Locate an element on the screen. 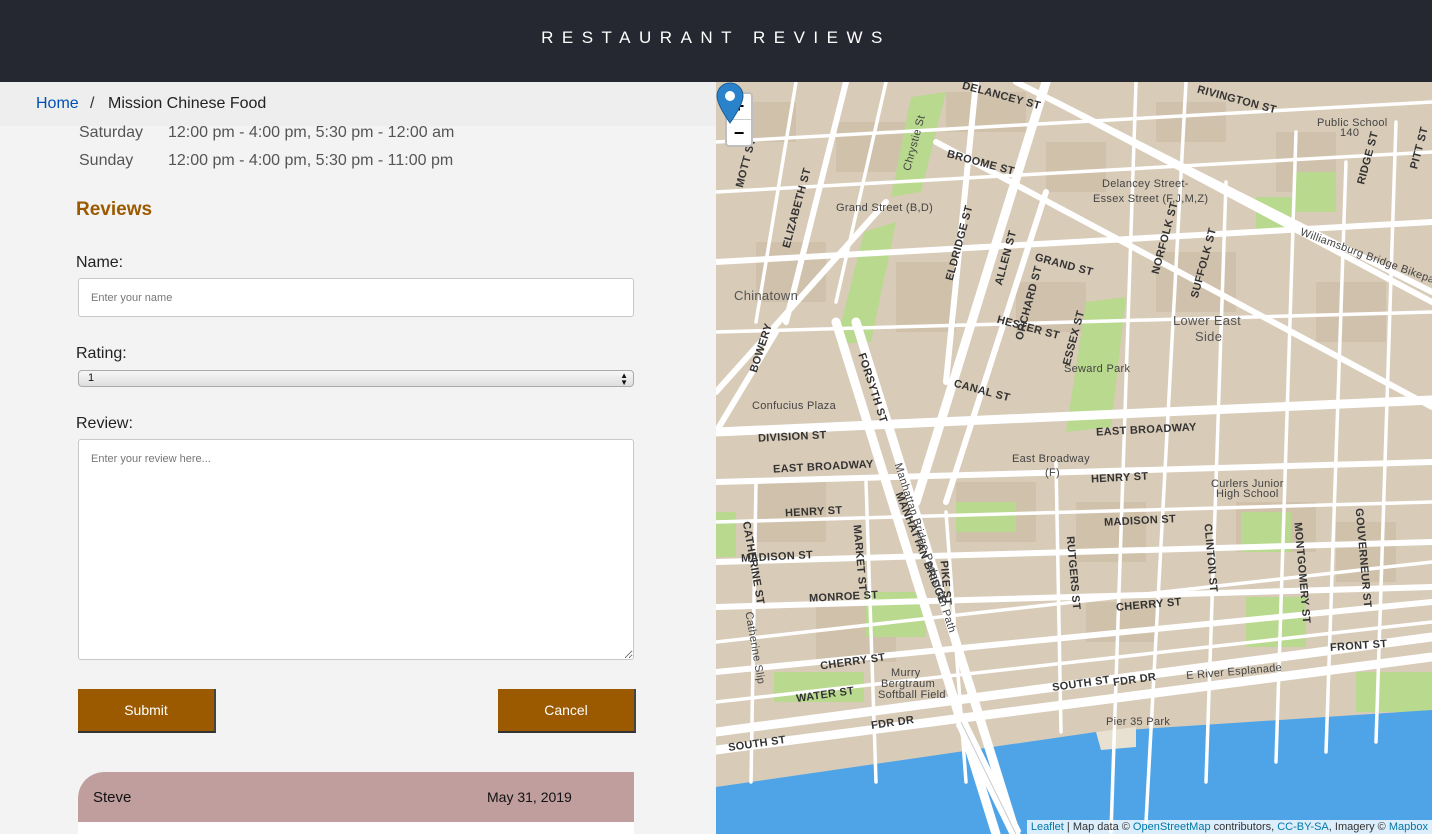 This screenshot has height=834, width=1432. review-label: Review: is located at coordinates (104, 423).